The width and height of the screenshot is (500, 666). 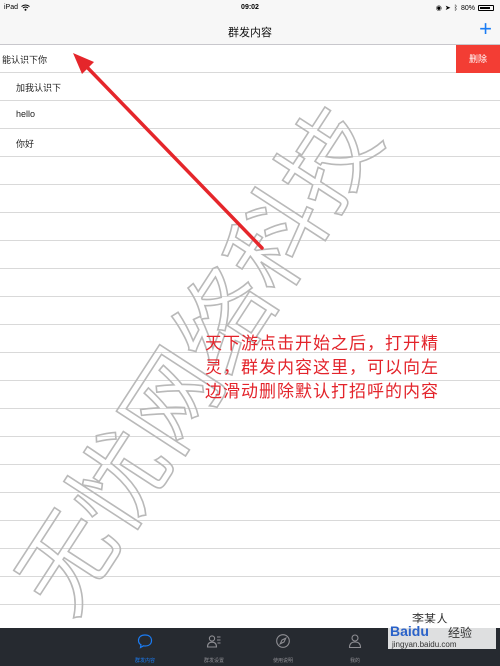 I want to click on tab-label: 使用说明, so click(x=282, y=661).